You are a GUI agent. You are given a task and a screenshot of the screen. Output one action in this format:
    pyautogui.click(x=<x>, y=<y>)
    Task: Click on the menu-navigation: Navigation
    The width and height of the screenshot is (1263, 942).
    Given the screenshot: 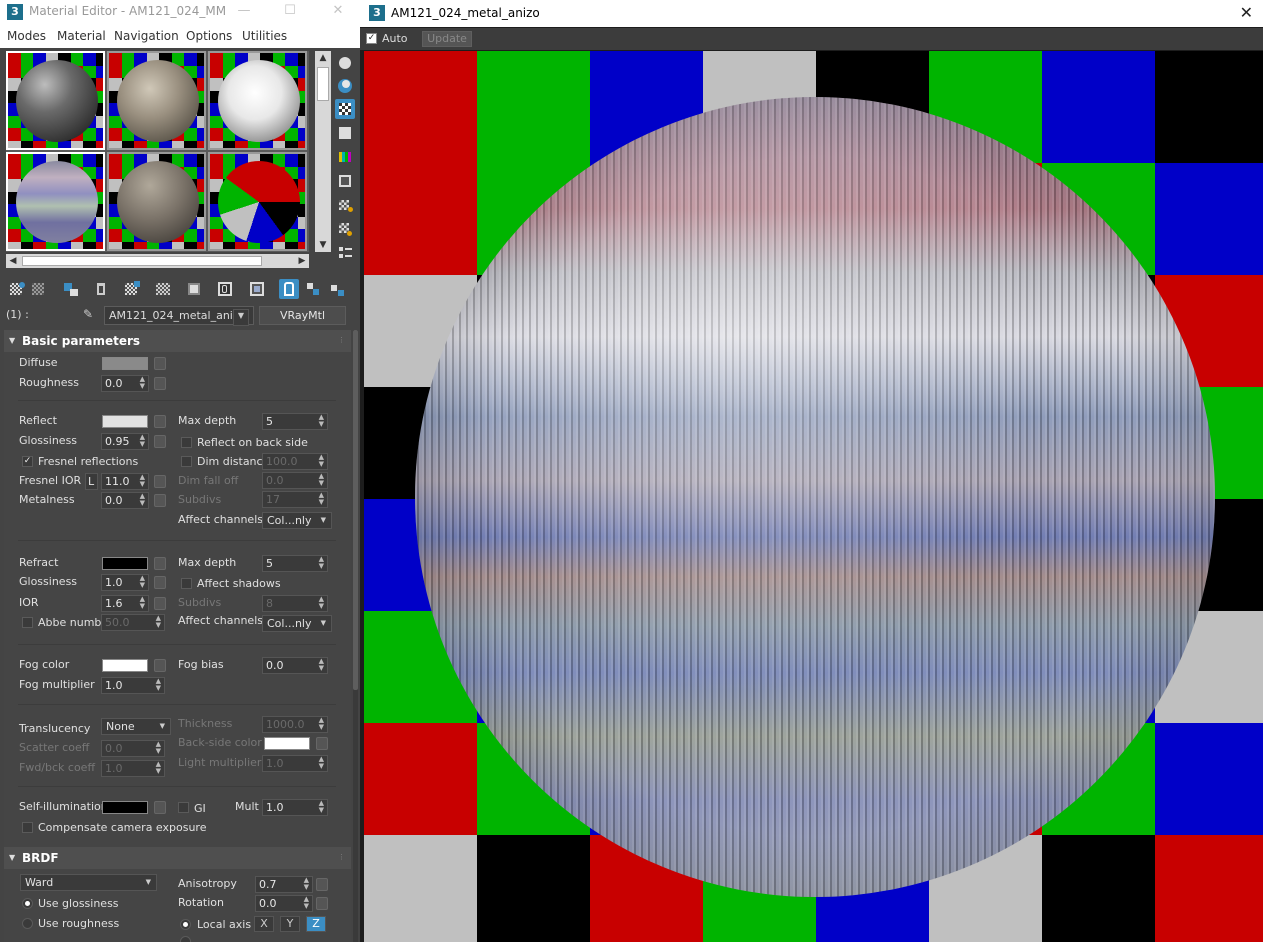 What is the action you would take?
    pyautogui.click(x=146, y=36)
    